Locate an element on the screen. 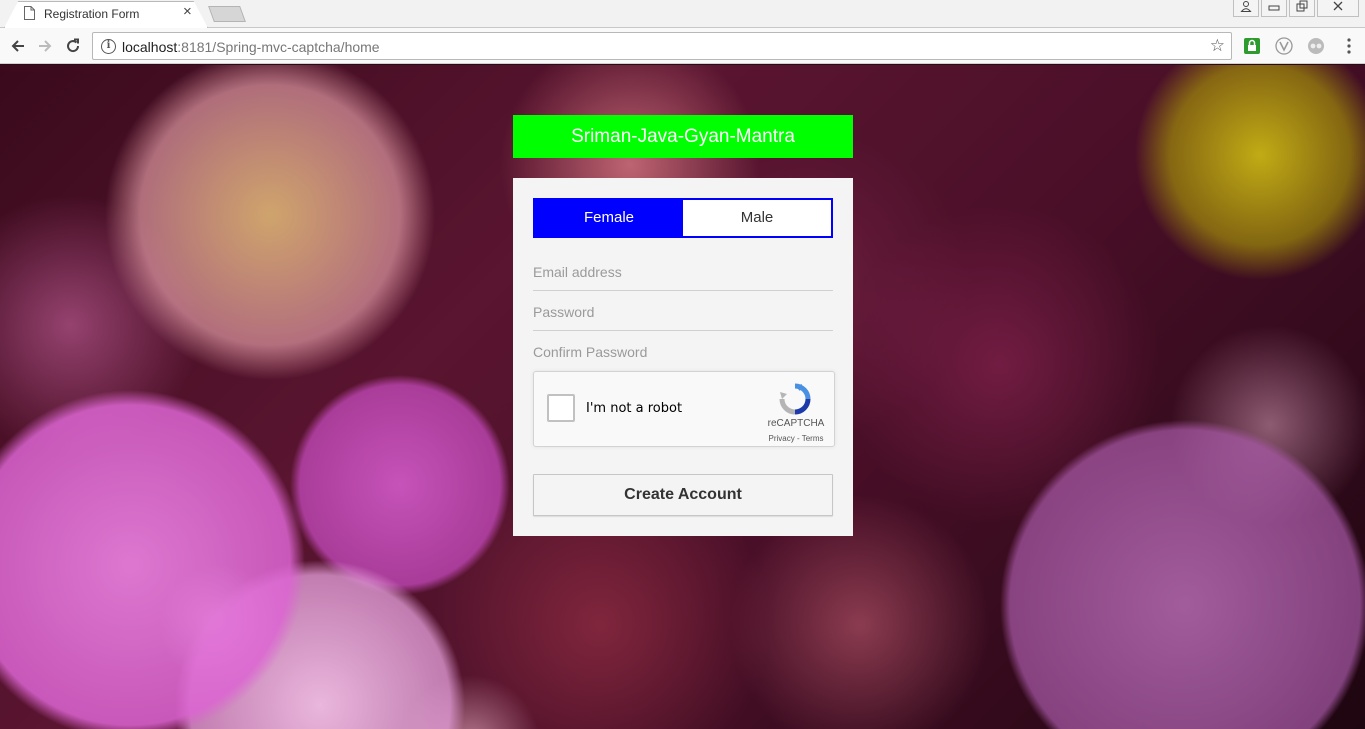 This screenshot has height=729, width=1365. brand-header: Sriman-Java-Gyan-Mantra is located at coordinates (683, 136).